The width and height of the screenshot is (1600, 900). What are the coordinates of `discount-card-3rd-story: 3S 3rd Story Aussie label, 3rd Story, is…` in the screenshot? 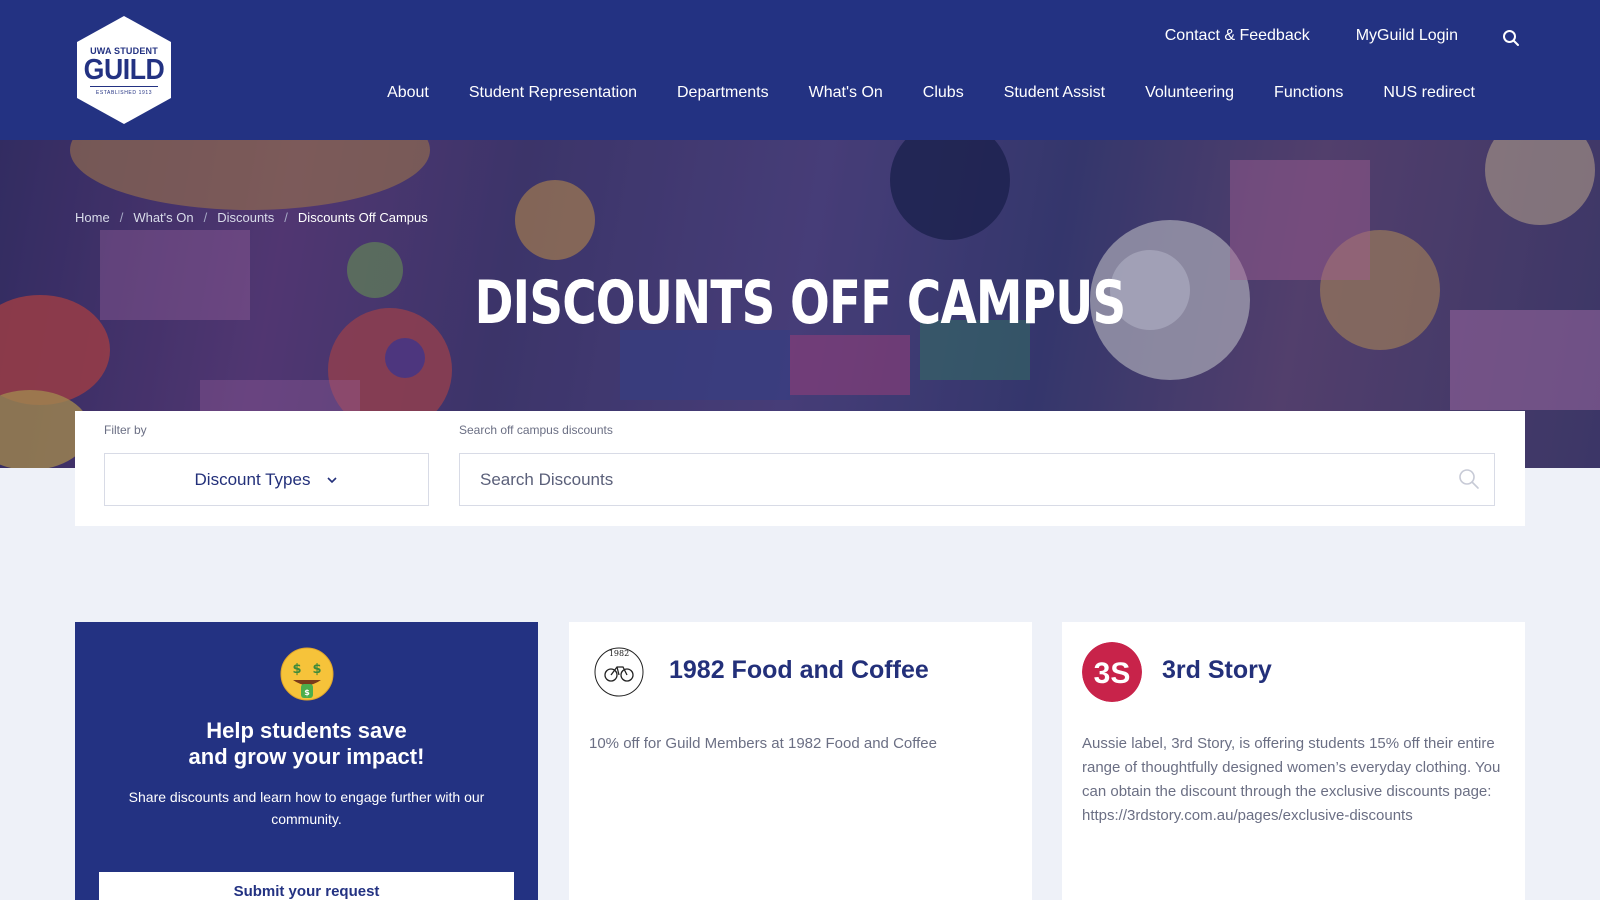 It's located at (1293, 761).